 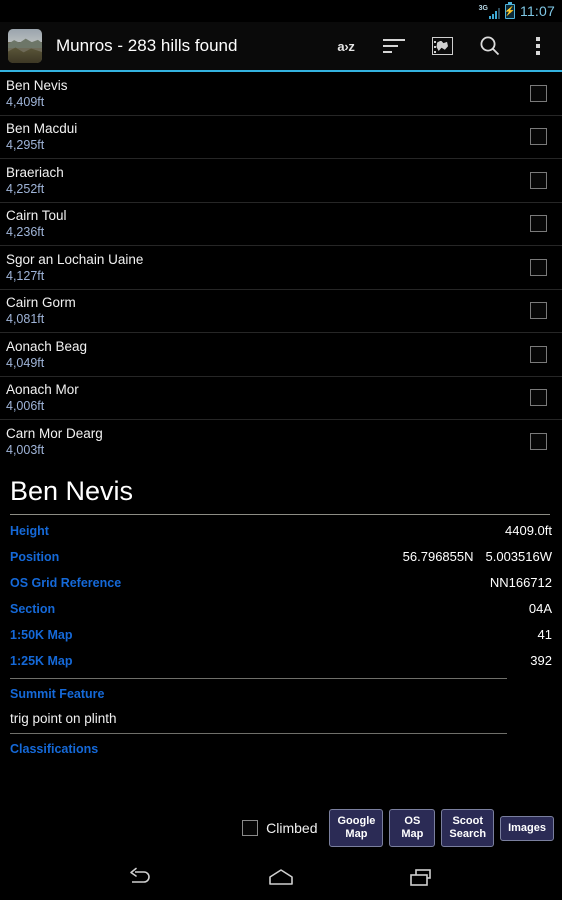 I want to click on battery-charging-icon: ⚡, so click(x=510, y=11).